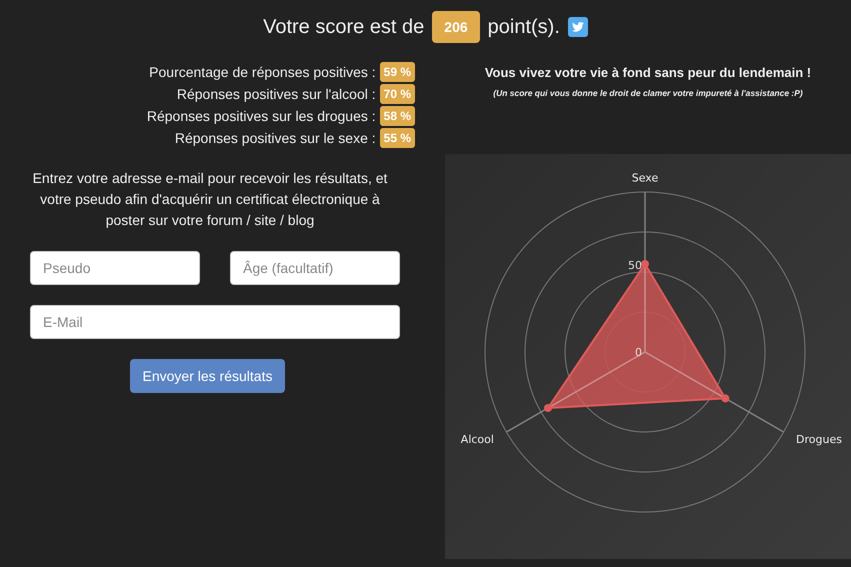  Describe the element at coordinates (210, 199) in the screenshot. I see `form-instructions: Entrez votre adresse e-mail pour recevoir les résultats, et votre pseudo afin d'acquérir un certificat électronique à poster sur votre forum / site / blog` at that location.